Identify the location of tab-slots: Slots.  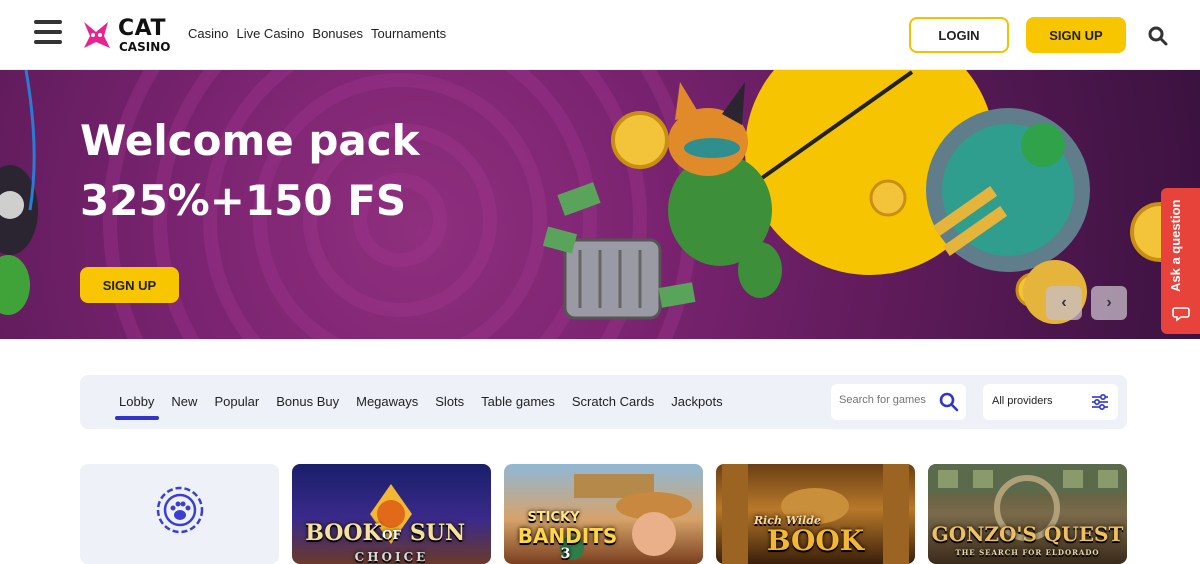
(449, 401).